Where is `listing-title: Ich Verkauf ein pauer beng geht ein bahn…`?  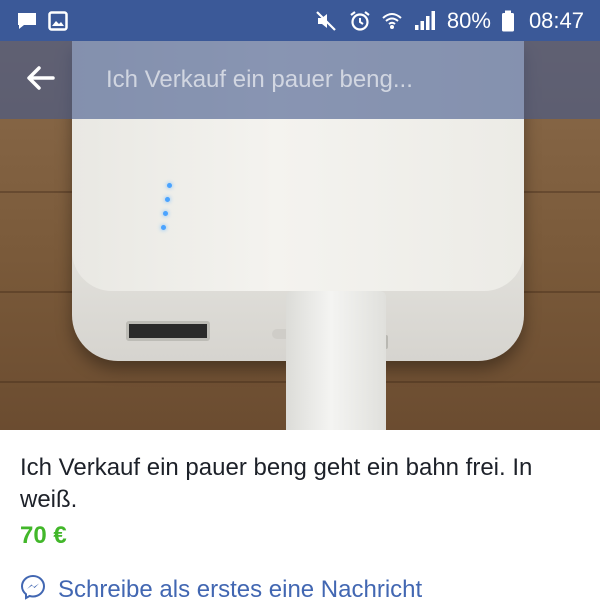 listing-title: Ich Verkauf ein pauer beng geht ein bahn… is located at coordinates (276, 483).